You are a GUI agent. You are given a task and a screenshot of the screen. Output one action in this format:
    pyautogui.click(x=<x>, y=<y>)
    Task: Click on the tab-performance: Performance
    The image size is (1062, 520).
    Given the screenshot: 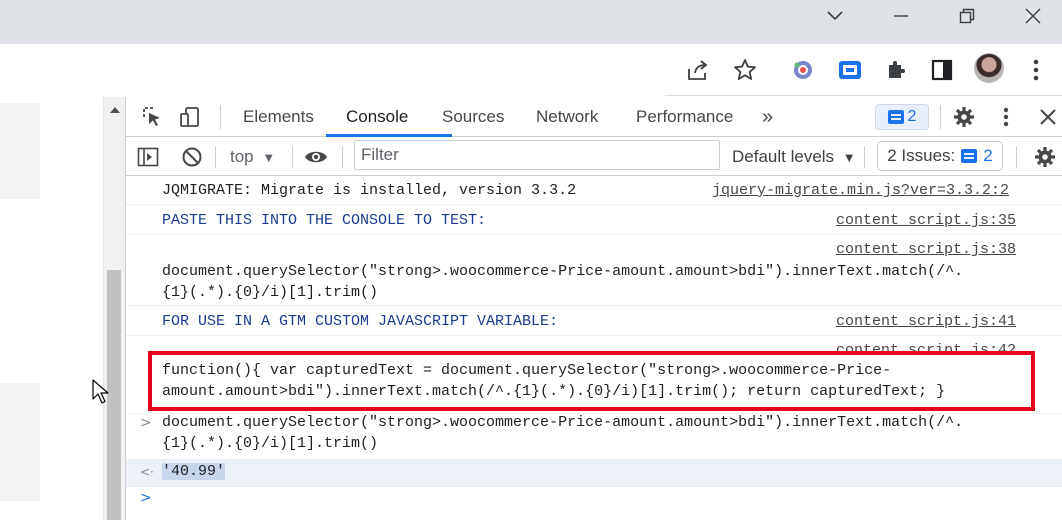 What is the action you would take?
    pyautogui.click(x=684, y=117)
    